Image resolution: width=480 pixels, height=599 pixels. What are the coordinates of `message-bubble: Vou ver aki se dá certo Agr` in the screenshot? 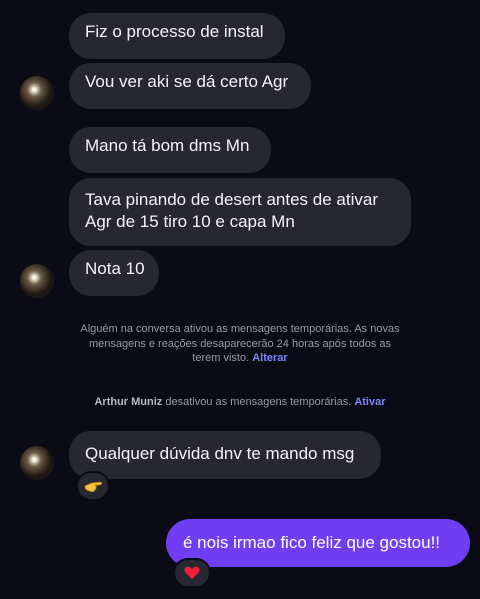 It's located at (190, 86).